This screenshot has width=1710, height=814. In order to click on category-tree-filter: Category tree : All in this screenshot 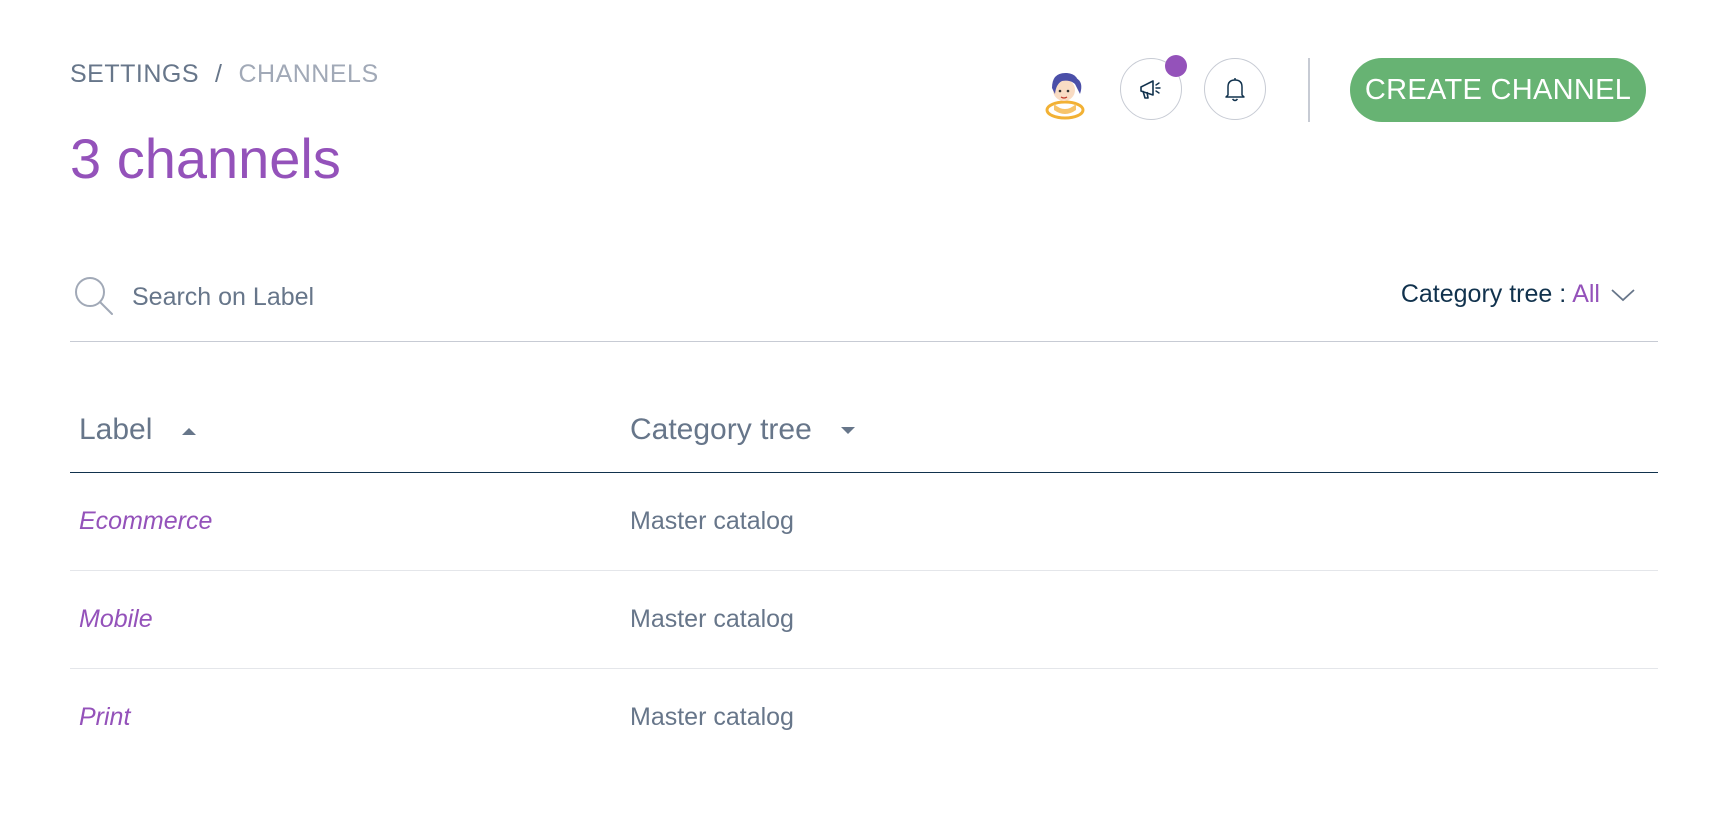, I will do `click(1518, 294)`.